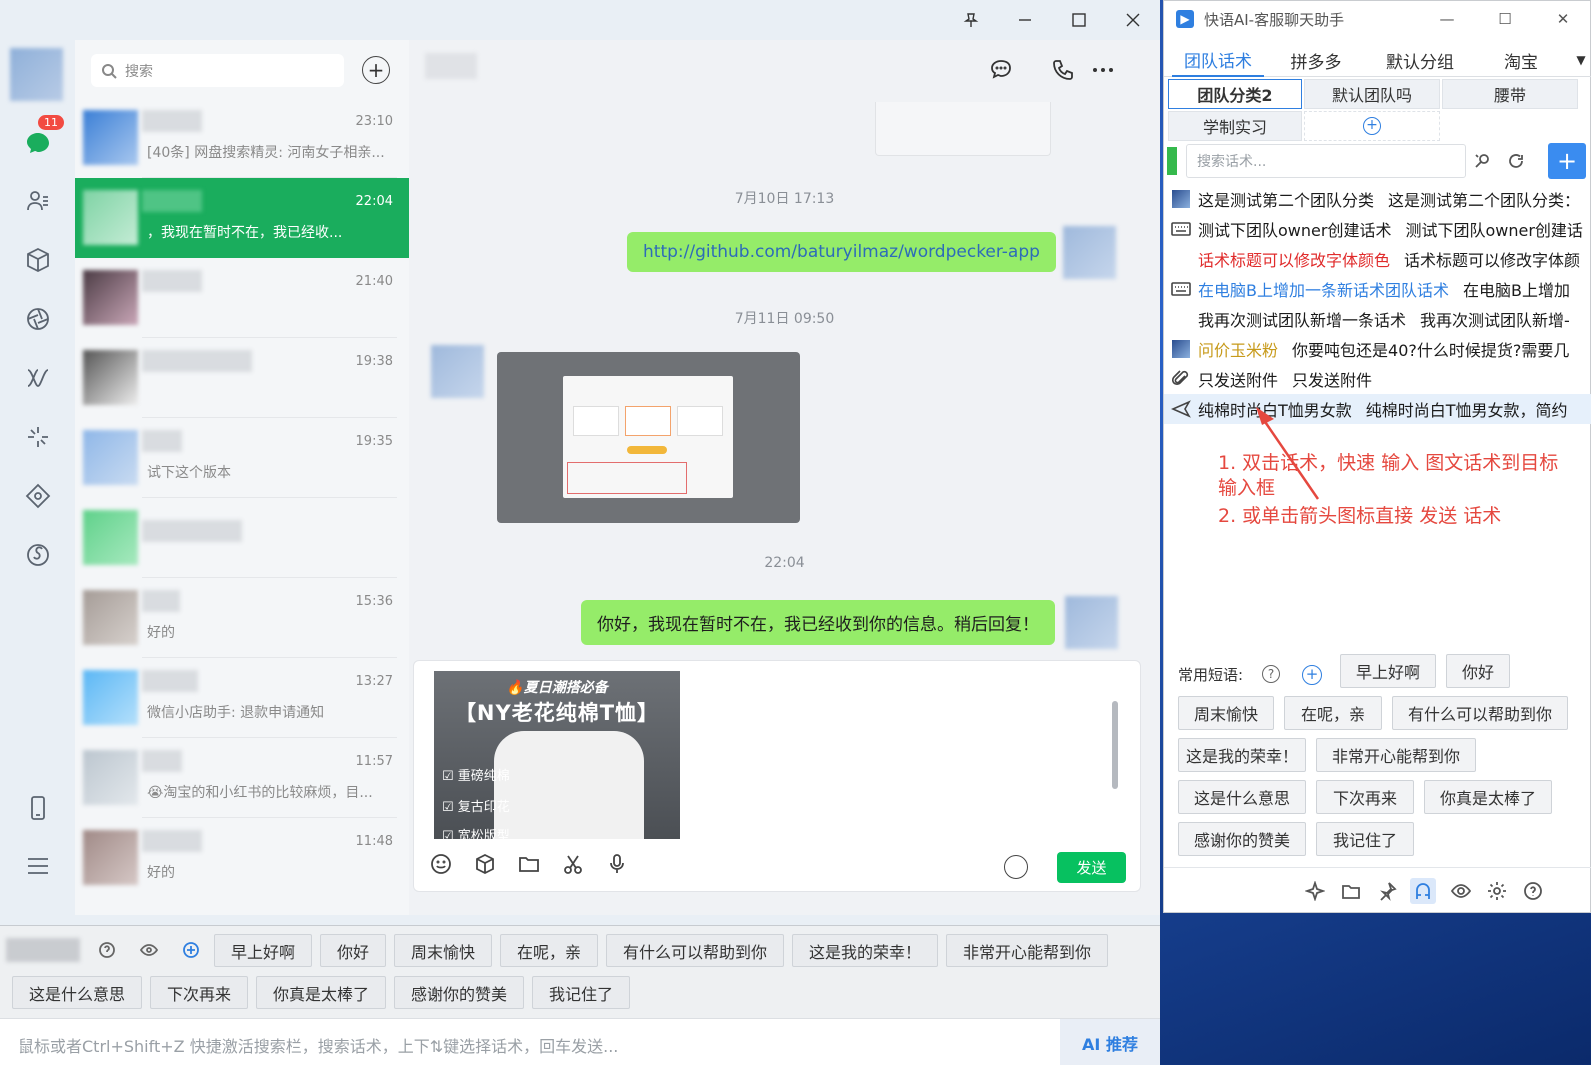 The height and width of the screenshot is (1065, 1591). Describe the element at coordinates (1103, 70) in the screenshot. I see `more-icon` at that location.